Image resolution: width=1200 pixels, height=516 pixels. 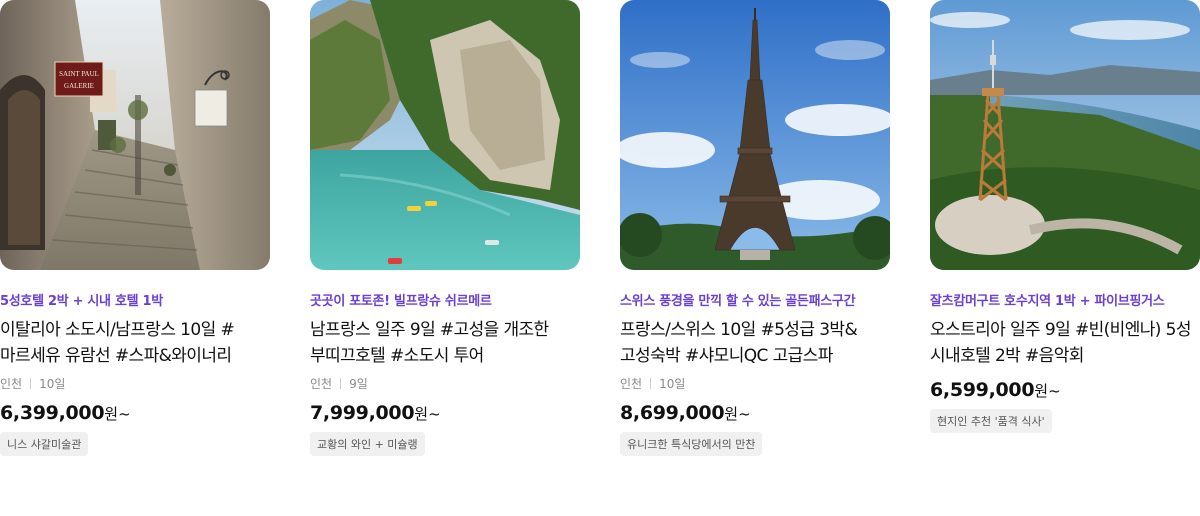 I want to click on price: 6,599,000 원 ~, so click(x=1065, y=390).